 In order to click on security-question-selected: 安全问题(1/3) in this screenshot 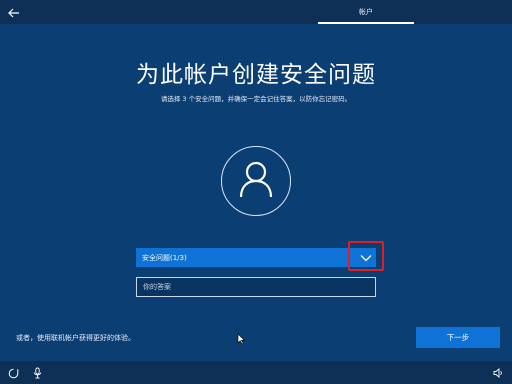, I will do `click(164, 257)`.